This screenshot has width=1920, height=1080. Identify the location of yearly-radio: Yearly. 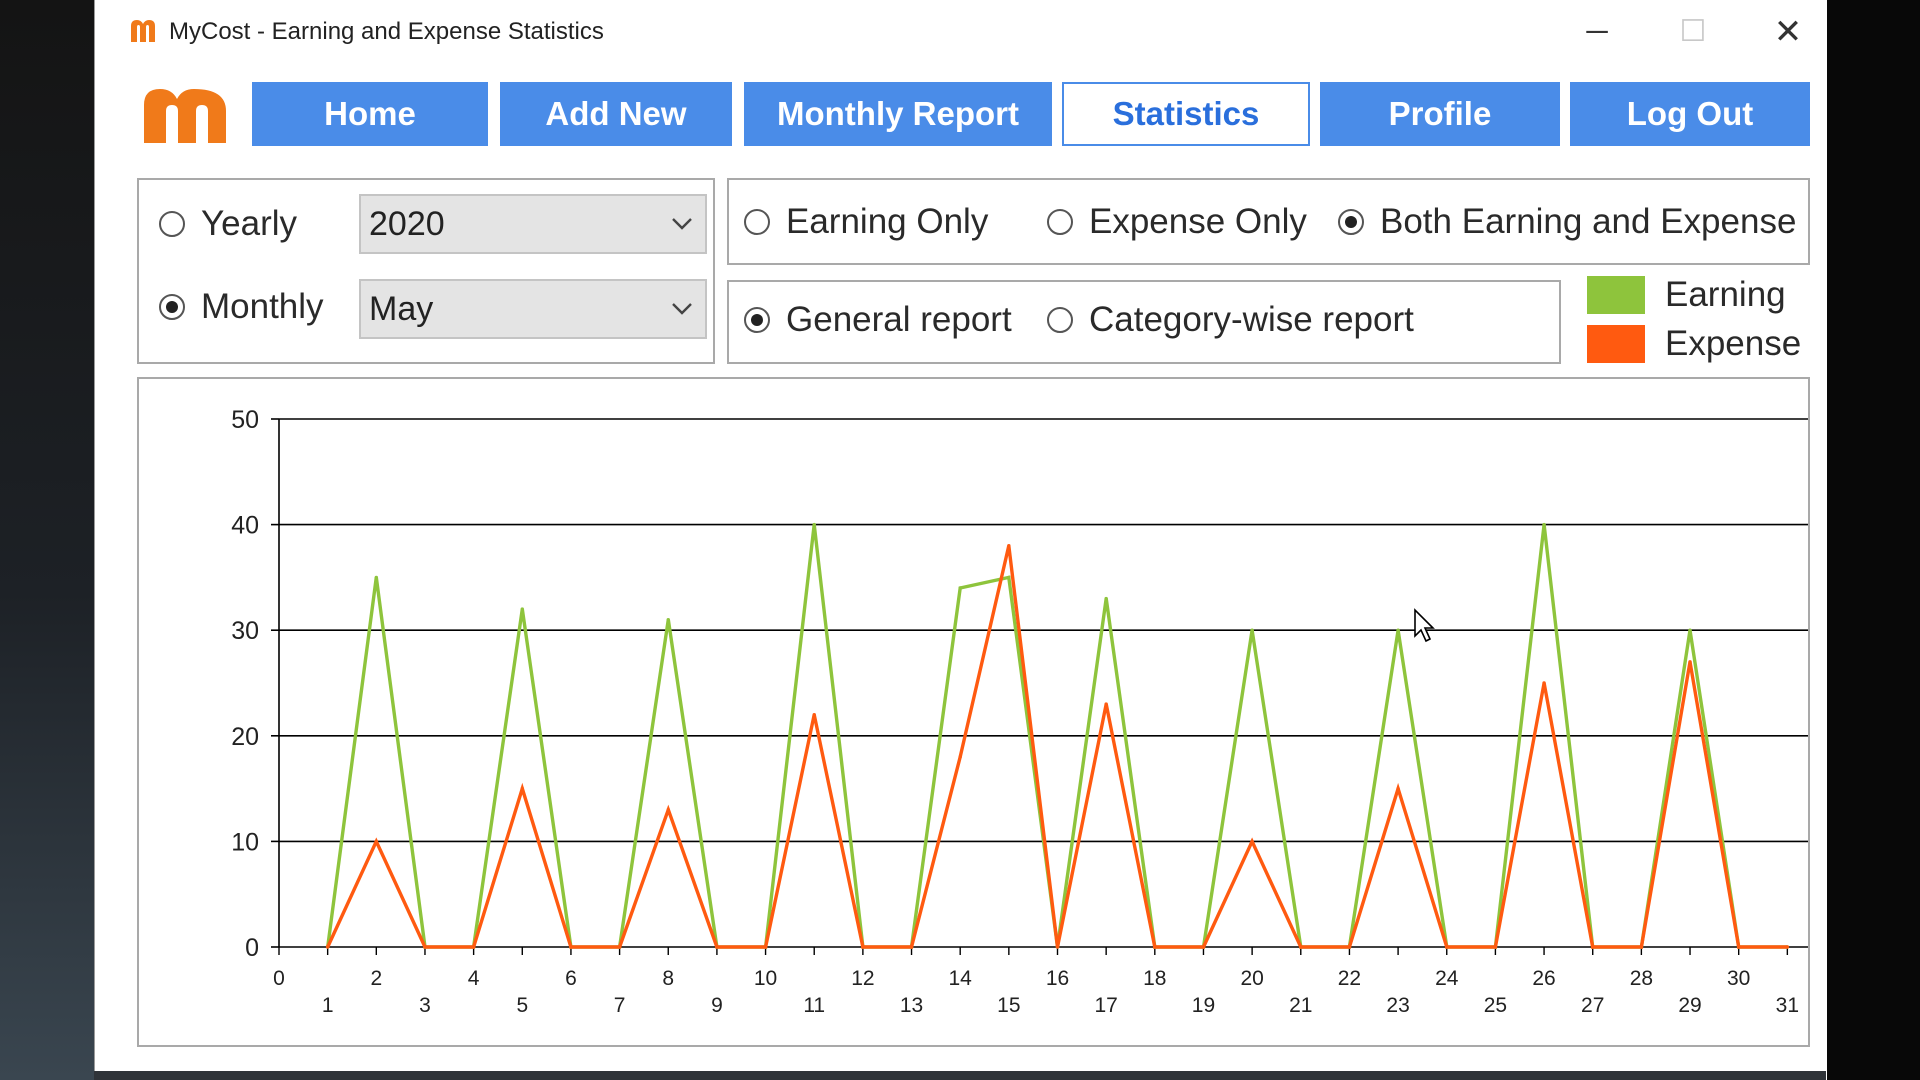
(228, 224).